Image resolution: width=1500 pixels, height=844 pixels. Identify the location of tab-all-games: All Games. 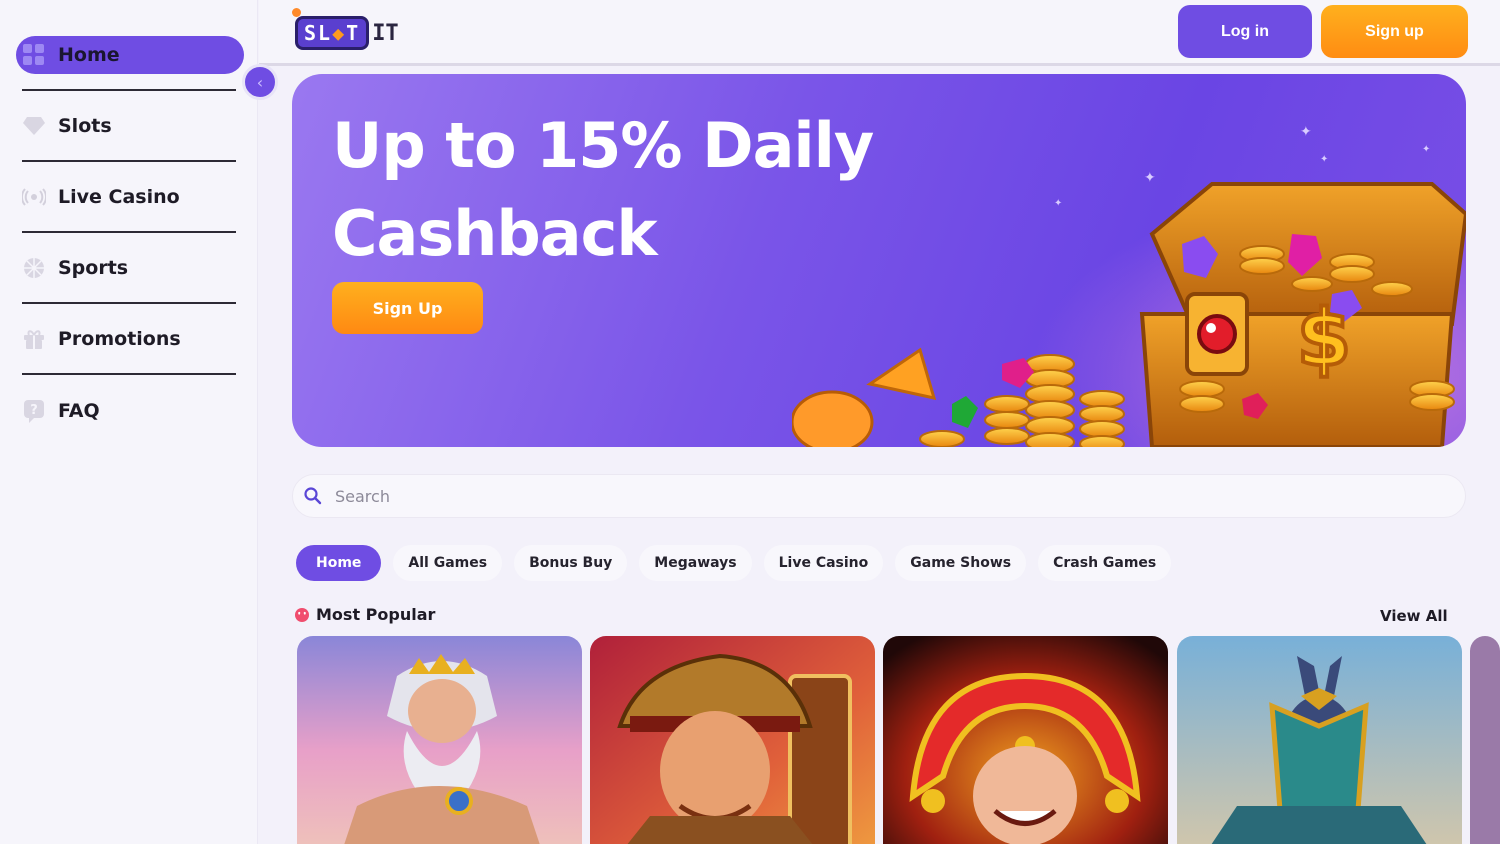
(448, 563).